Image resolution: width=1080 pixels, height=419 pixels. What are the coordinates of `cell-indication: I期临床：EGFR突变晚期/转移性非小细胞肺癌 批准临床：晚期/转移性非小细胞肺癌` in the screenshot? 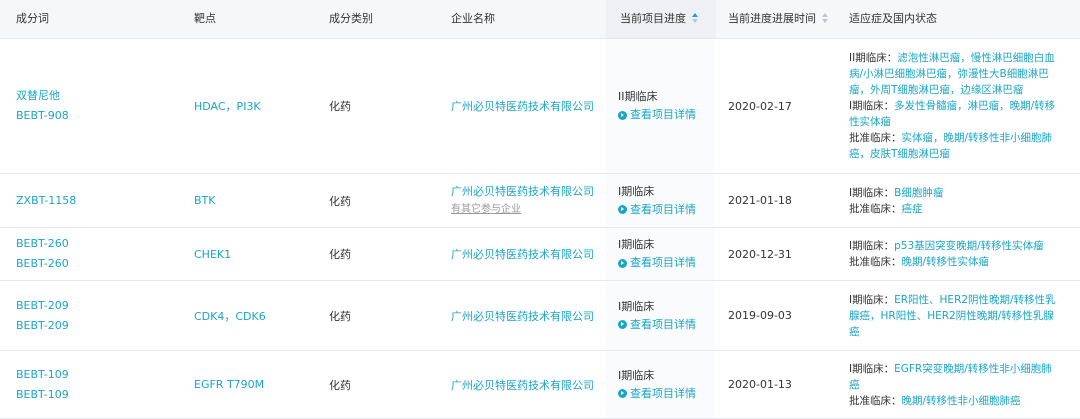 It's located at (954, 384).